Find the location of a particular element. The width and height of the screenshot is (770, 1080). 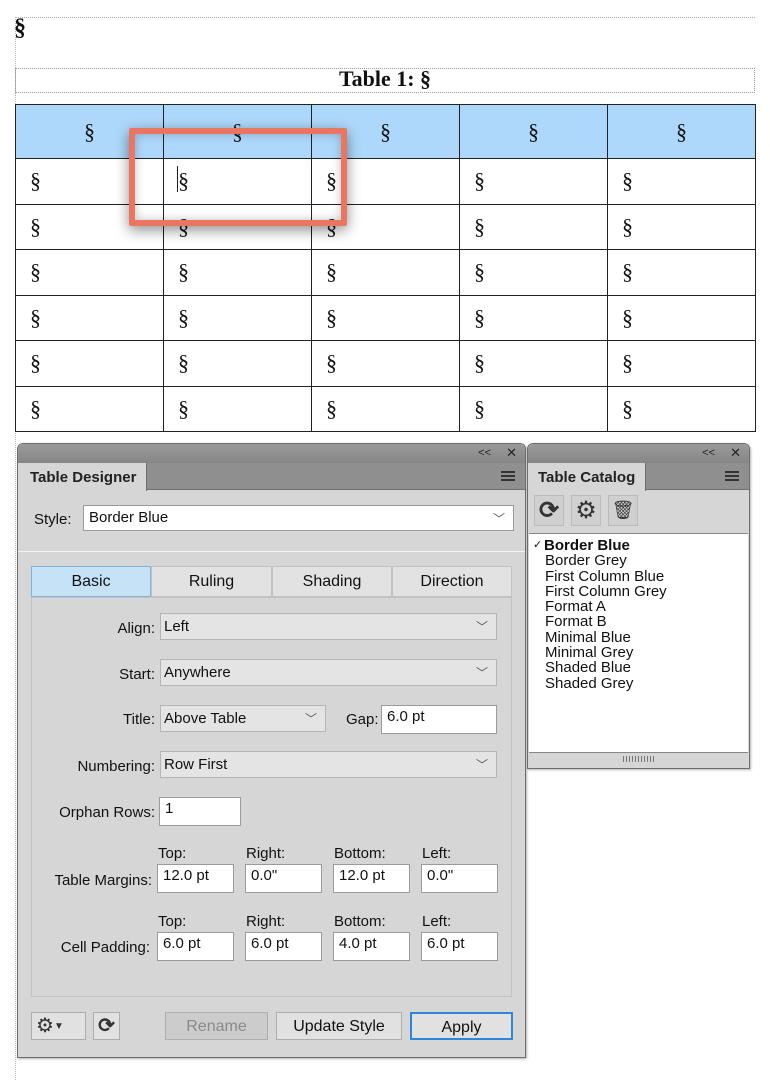

gear-icon: ⚙ is located at coordinates (45, 1026).